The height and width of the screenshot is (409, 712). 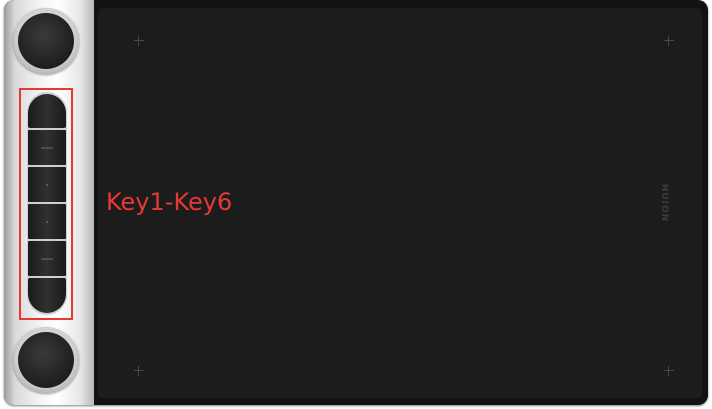 I want to click on brand-logo: HUION, so click(x=664, y=203).